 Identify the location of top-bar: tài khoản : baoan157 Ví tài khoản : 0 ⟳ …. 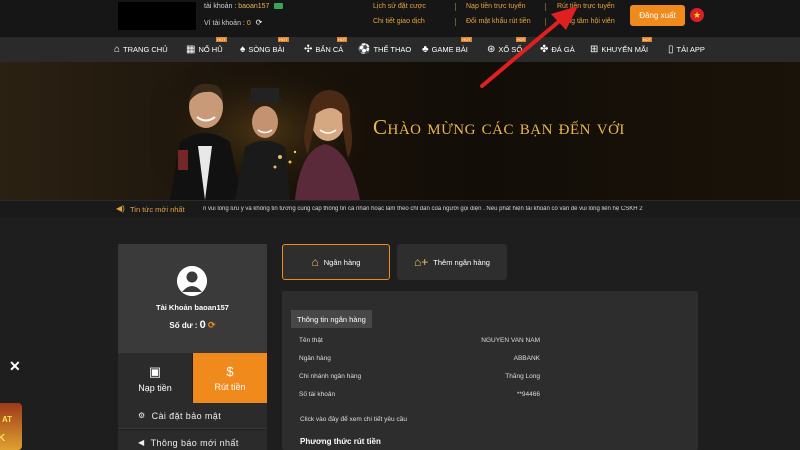
(400, 18).